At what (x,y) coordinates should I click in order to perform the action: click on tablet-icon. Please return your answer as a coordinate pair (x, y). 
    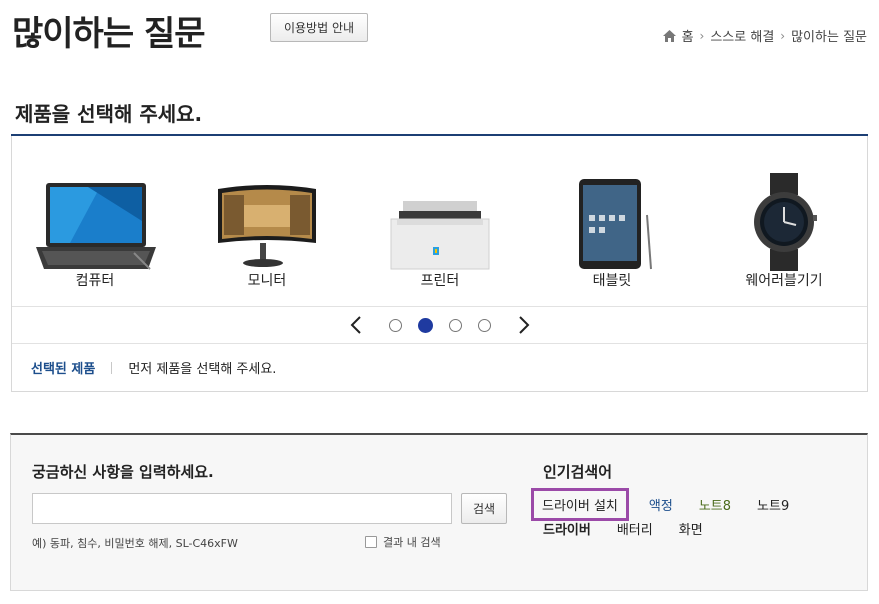
    Looking at the image, I should click on (612, 213).